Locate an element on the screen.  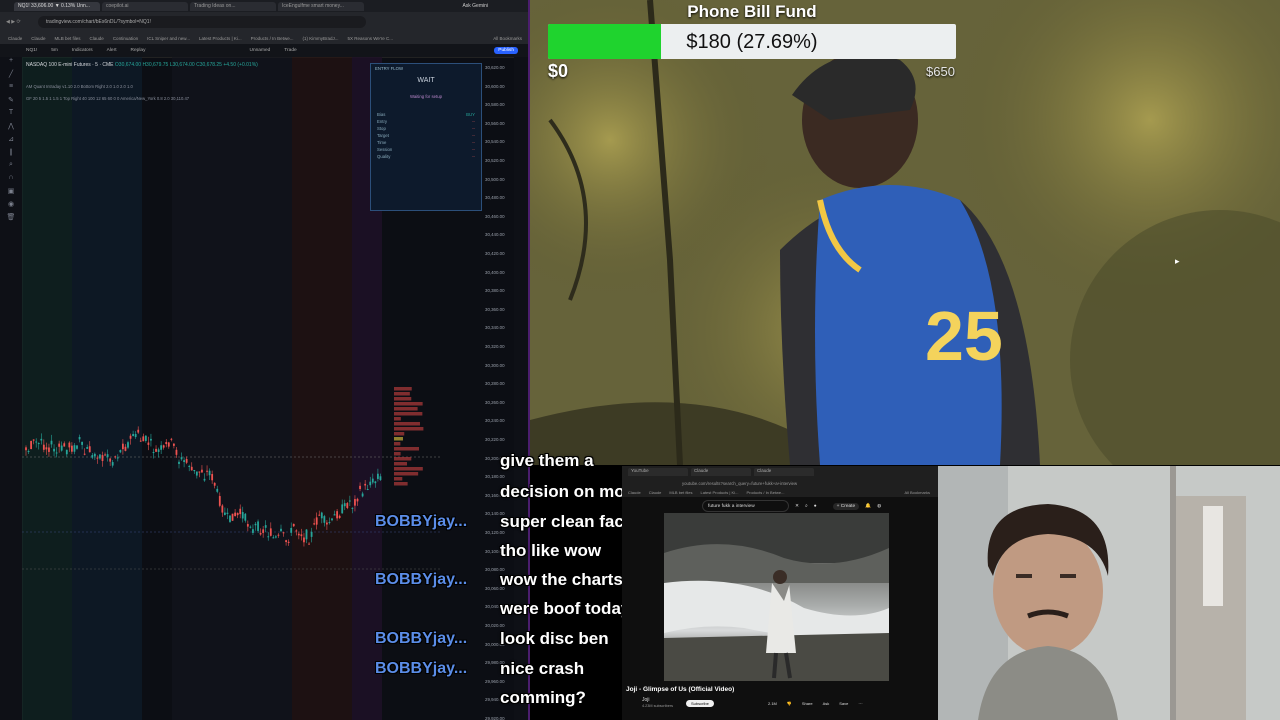
entry-row-label: Entry is located at coordinates (382, 121).